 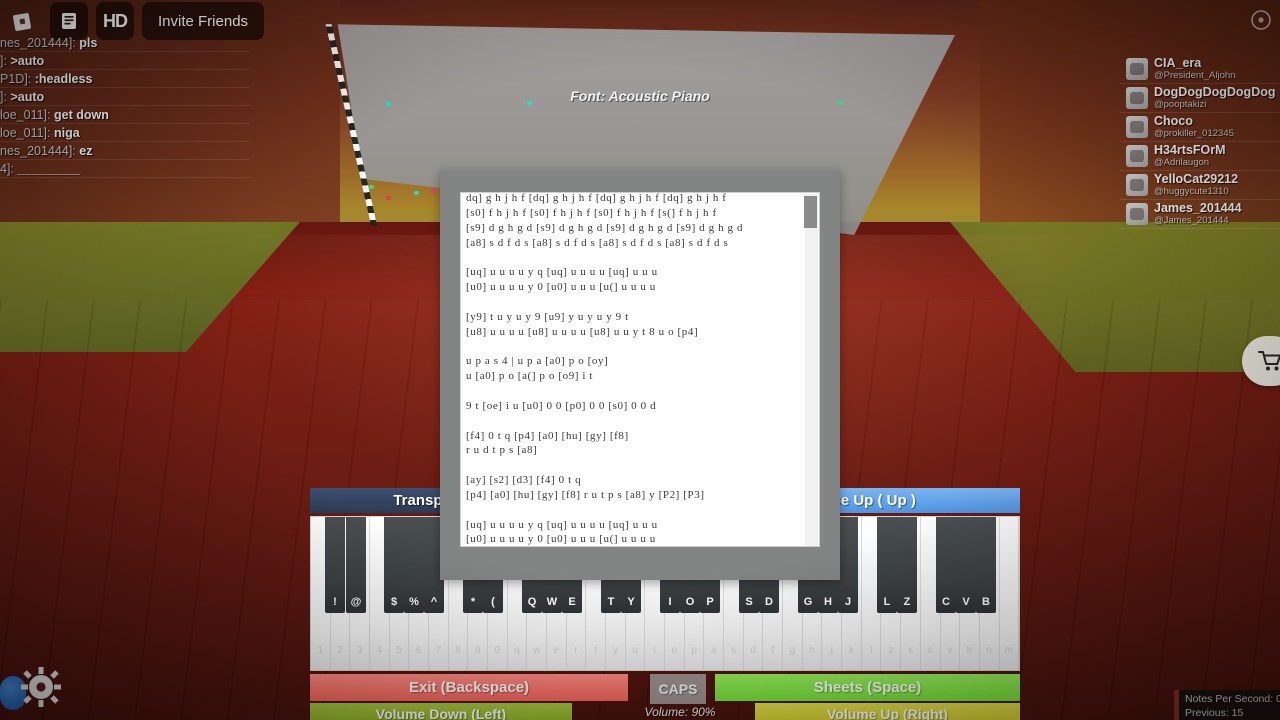 I want to click on piano-black-key: @, so click(x=356, y=565).